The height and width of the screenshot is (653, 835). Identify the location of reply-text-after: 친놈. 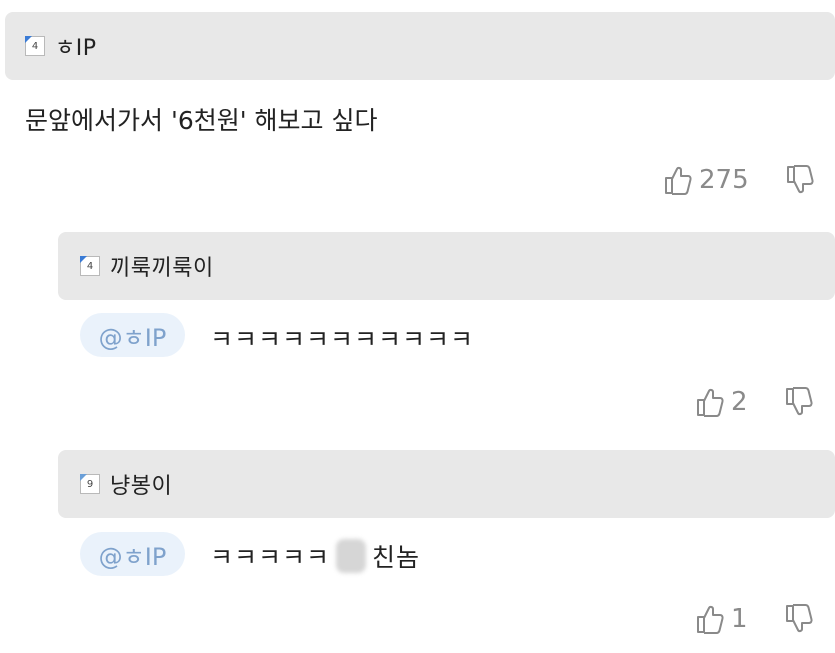
(396, 557).